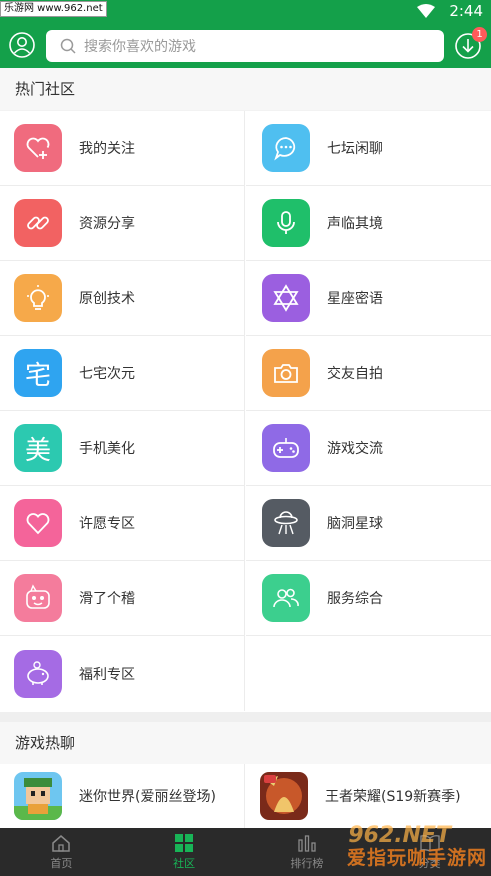  I want to click on community-item: 美 手机美化, so click(122, 448).